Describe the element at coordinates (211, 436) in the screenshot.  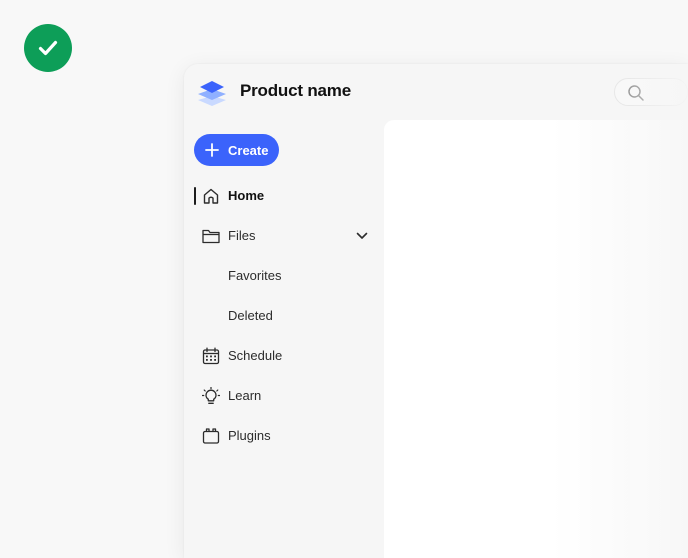
I see `plugin-icon` at that location.